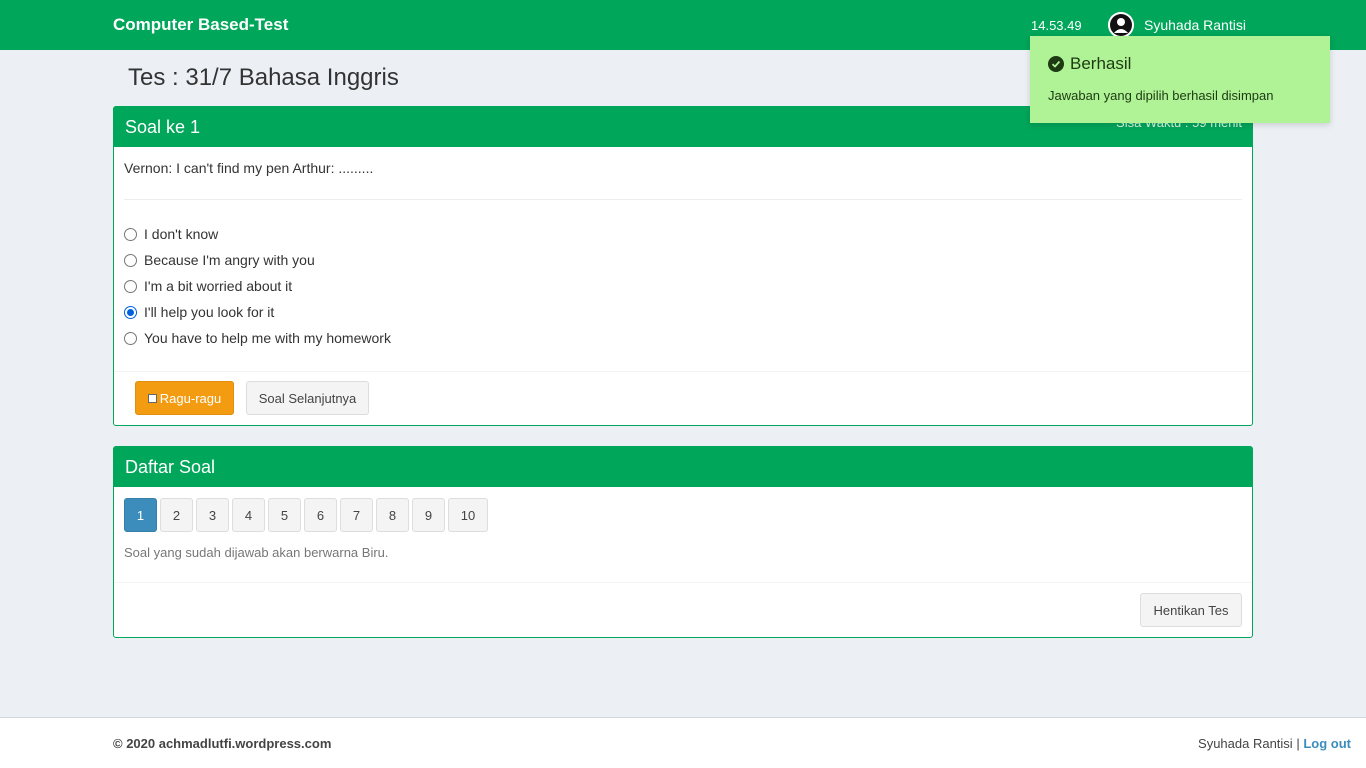  Describe the element at coordinates (320, 515) in the screenshot. I see `question-number-button: 6` at that location.